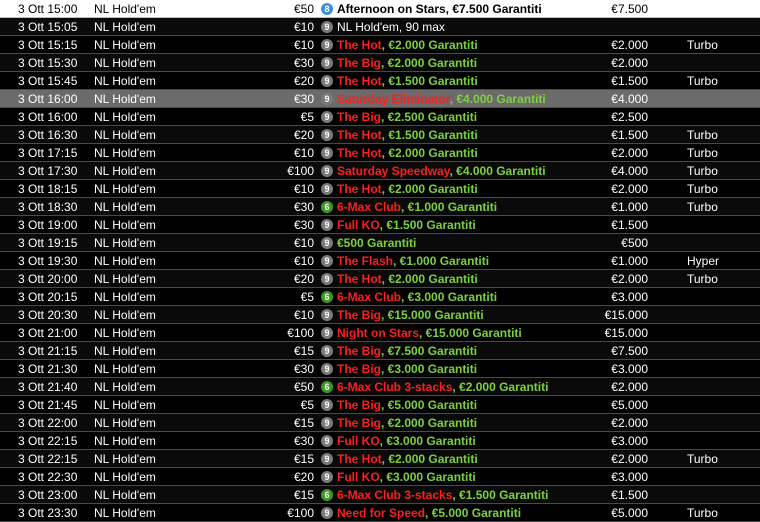 This screenshot has height=522, width=760. I want to click on start-datetime: 3 Ott 19:15, so click(52, 243).